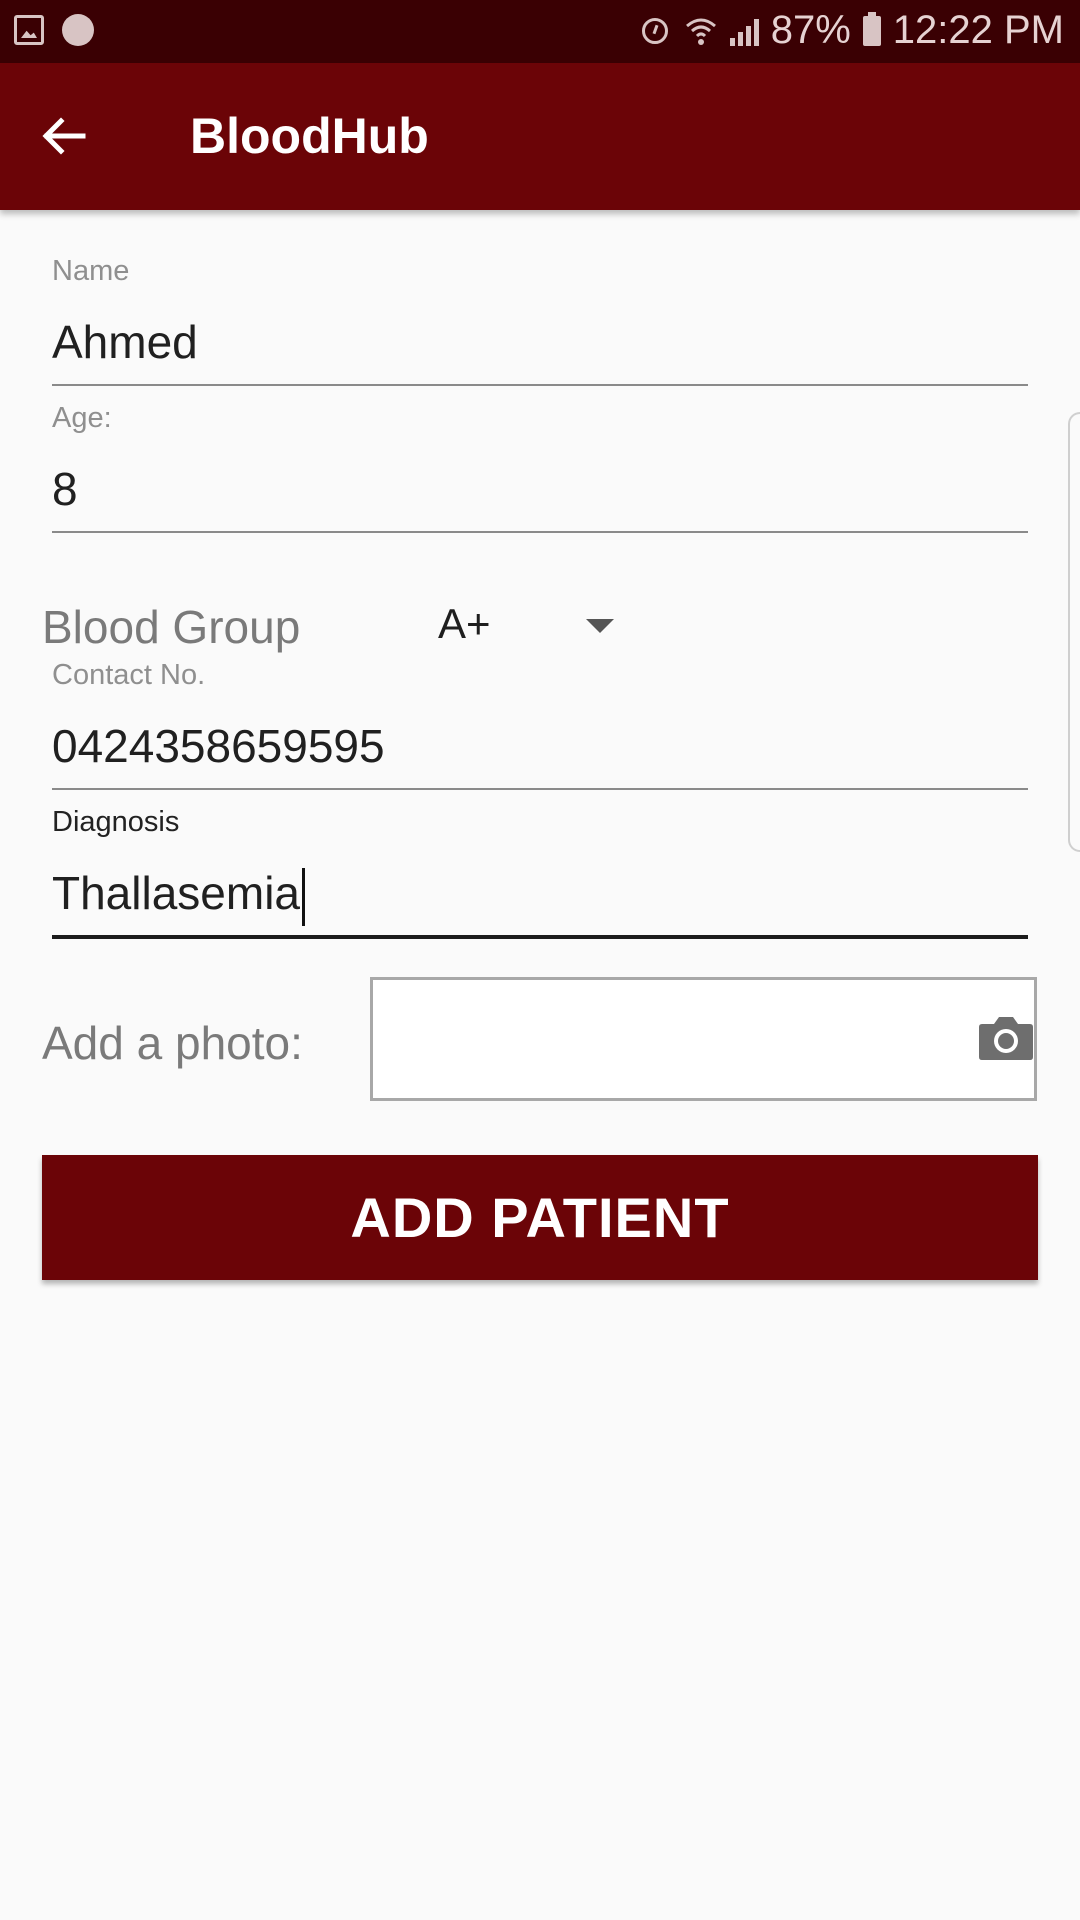 This screenshot has width=1080, height=1920. What do you see at coordinates (1006, 1037) in the screenshot?
I see `camera-icon` at bounding box center [1006, 1037].